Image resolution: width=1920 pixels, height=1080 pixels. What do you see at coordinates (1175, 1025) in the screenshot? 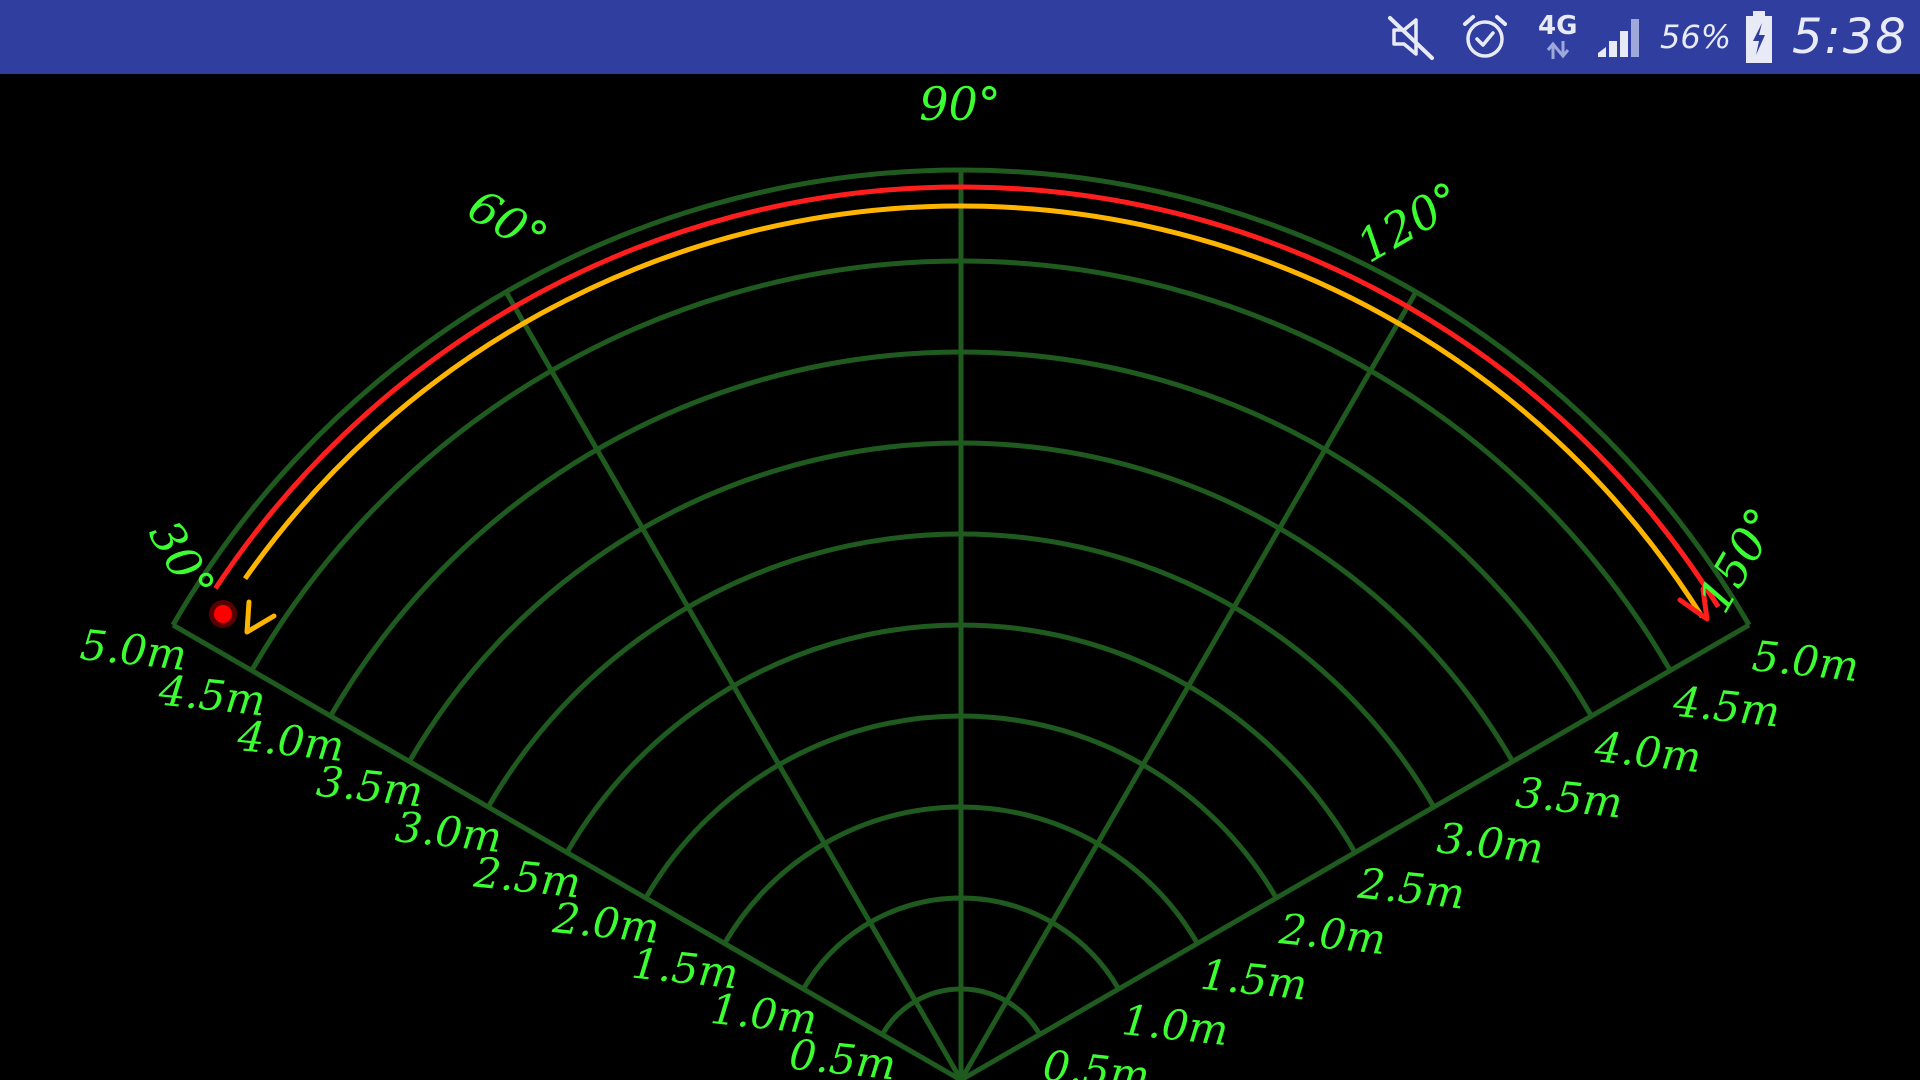
I see `distance-label-right-2: 1.0m` at bounding box center [1175, 1025].